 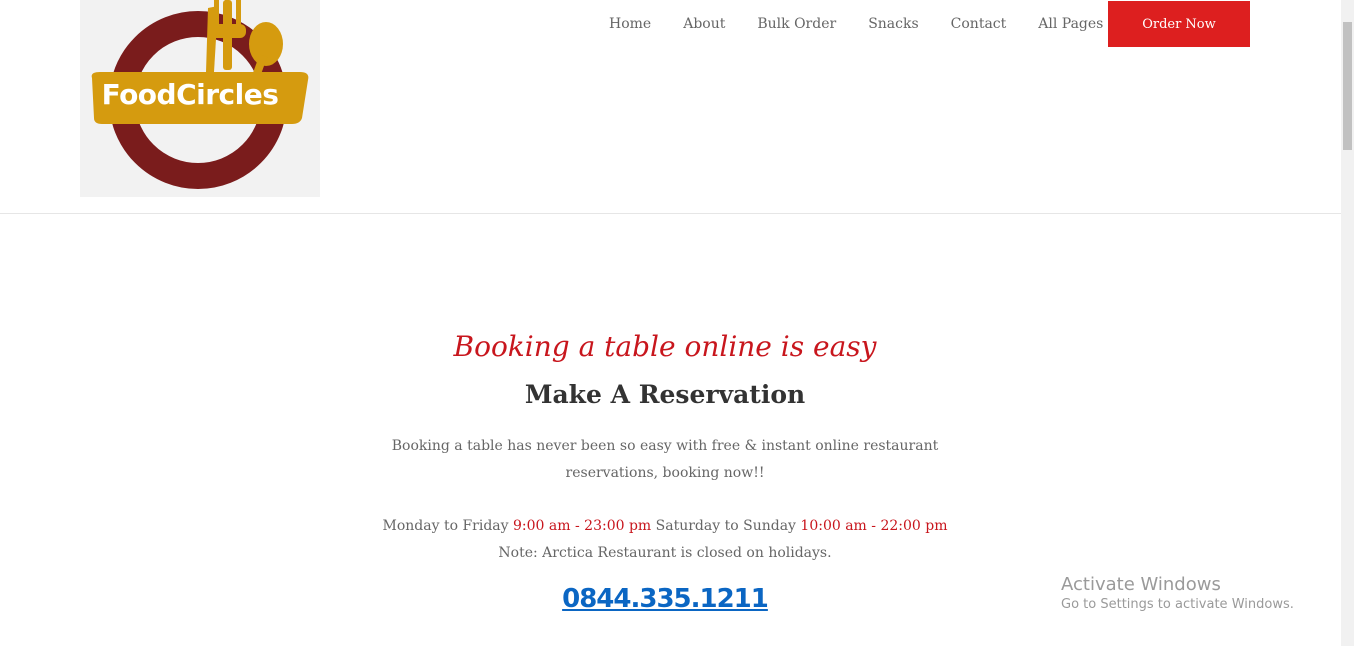 What do you see at coordinates (704, 24) in the screenshot?
I see `nav-item-about: About` at bounding box center [704, 24].